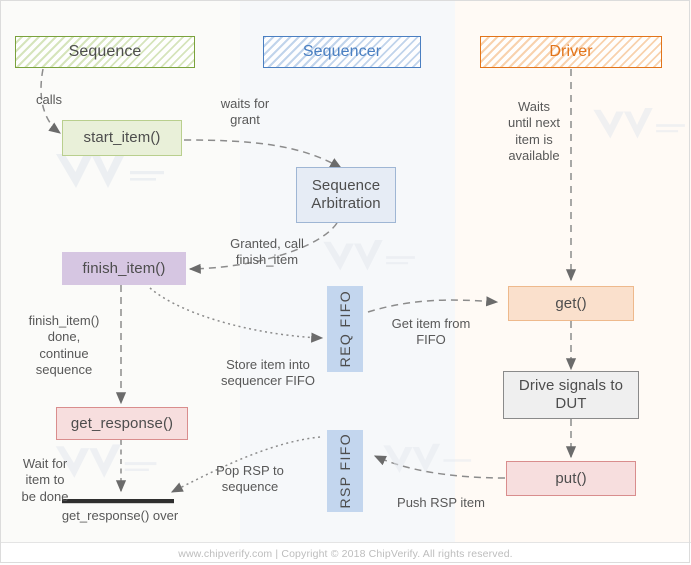  Describe the element at coordinates (250, 479) in the screenshot. I see `edge-label-pop-rsp: Pop RSP to sequence` at that location.